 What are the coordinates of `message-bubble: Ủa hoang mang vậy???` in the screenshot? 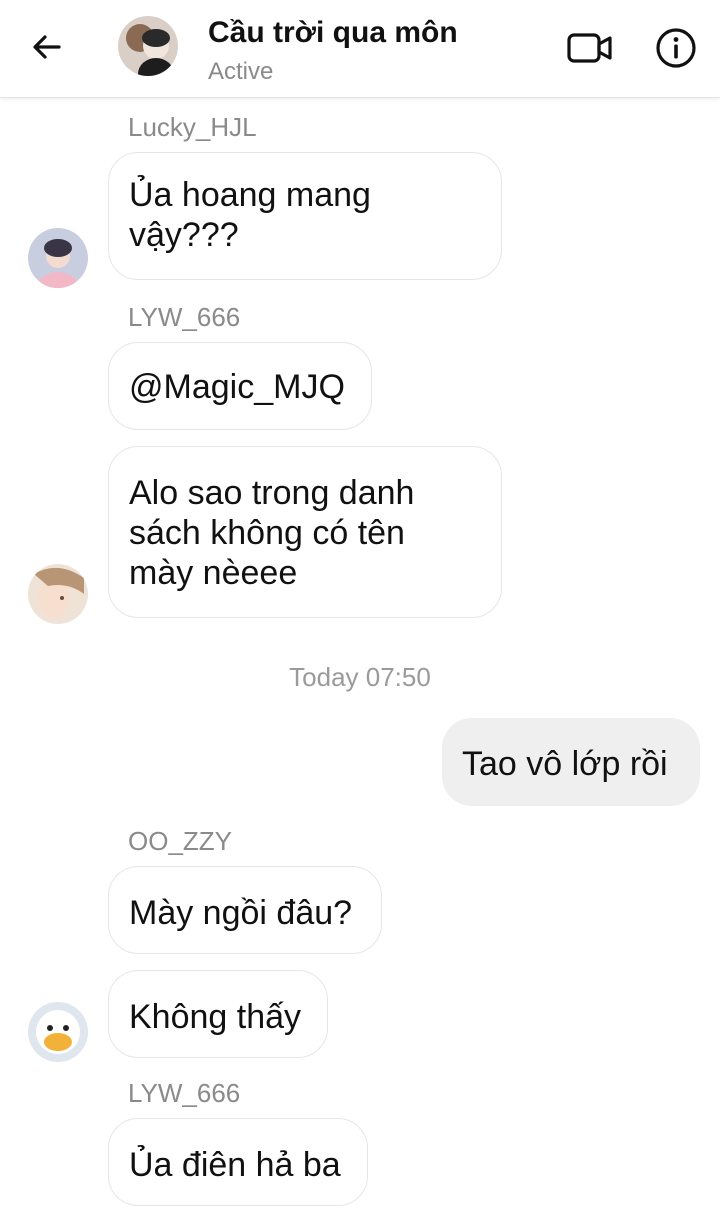 It's located at (305, 216).